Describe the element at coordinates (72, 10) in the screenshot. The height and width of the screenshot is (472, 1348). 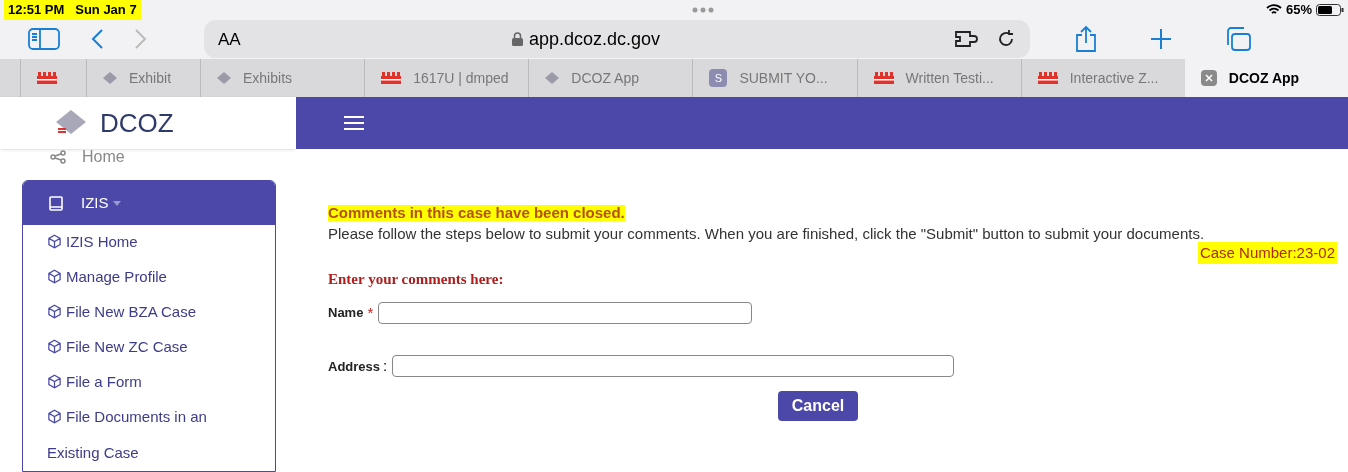
I see `status-time: 12:51 PM Sun Jan 7` at that location.